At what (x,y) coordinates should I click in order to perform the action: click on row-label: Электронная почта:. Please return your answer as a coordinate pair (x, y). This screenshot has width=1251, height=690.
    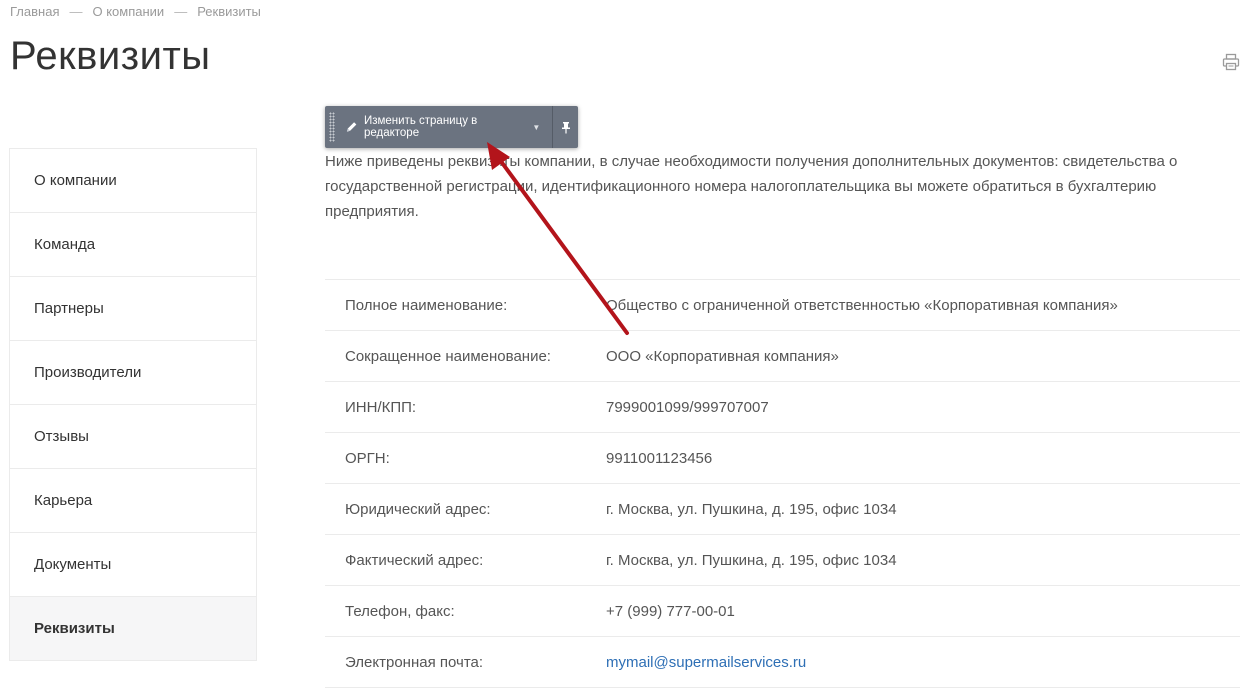
    Looking at the image, I should click on (465, 662).